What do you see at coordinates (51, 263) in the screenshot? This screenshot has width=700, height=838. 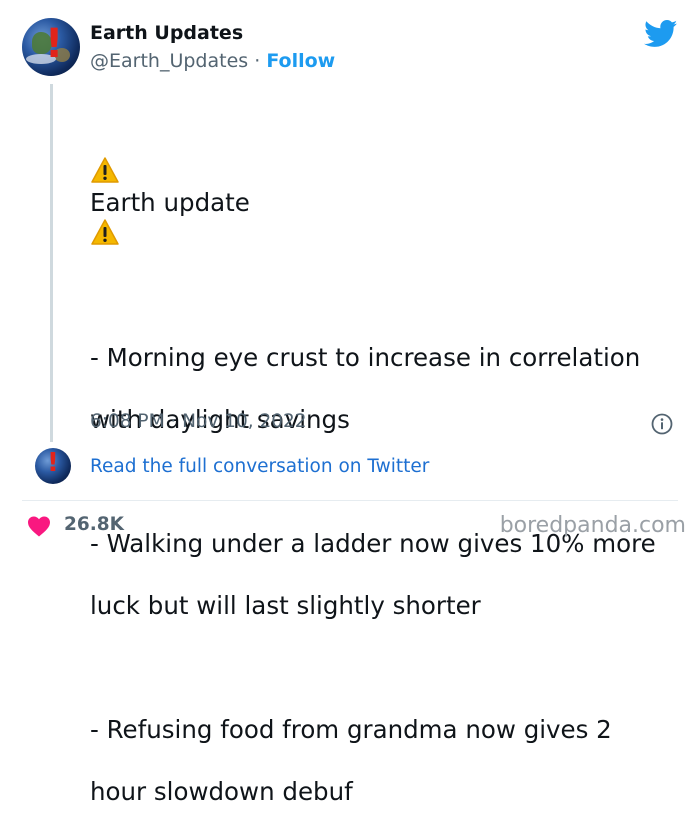 I see `thread-line` at bounding box center [51, 263].